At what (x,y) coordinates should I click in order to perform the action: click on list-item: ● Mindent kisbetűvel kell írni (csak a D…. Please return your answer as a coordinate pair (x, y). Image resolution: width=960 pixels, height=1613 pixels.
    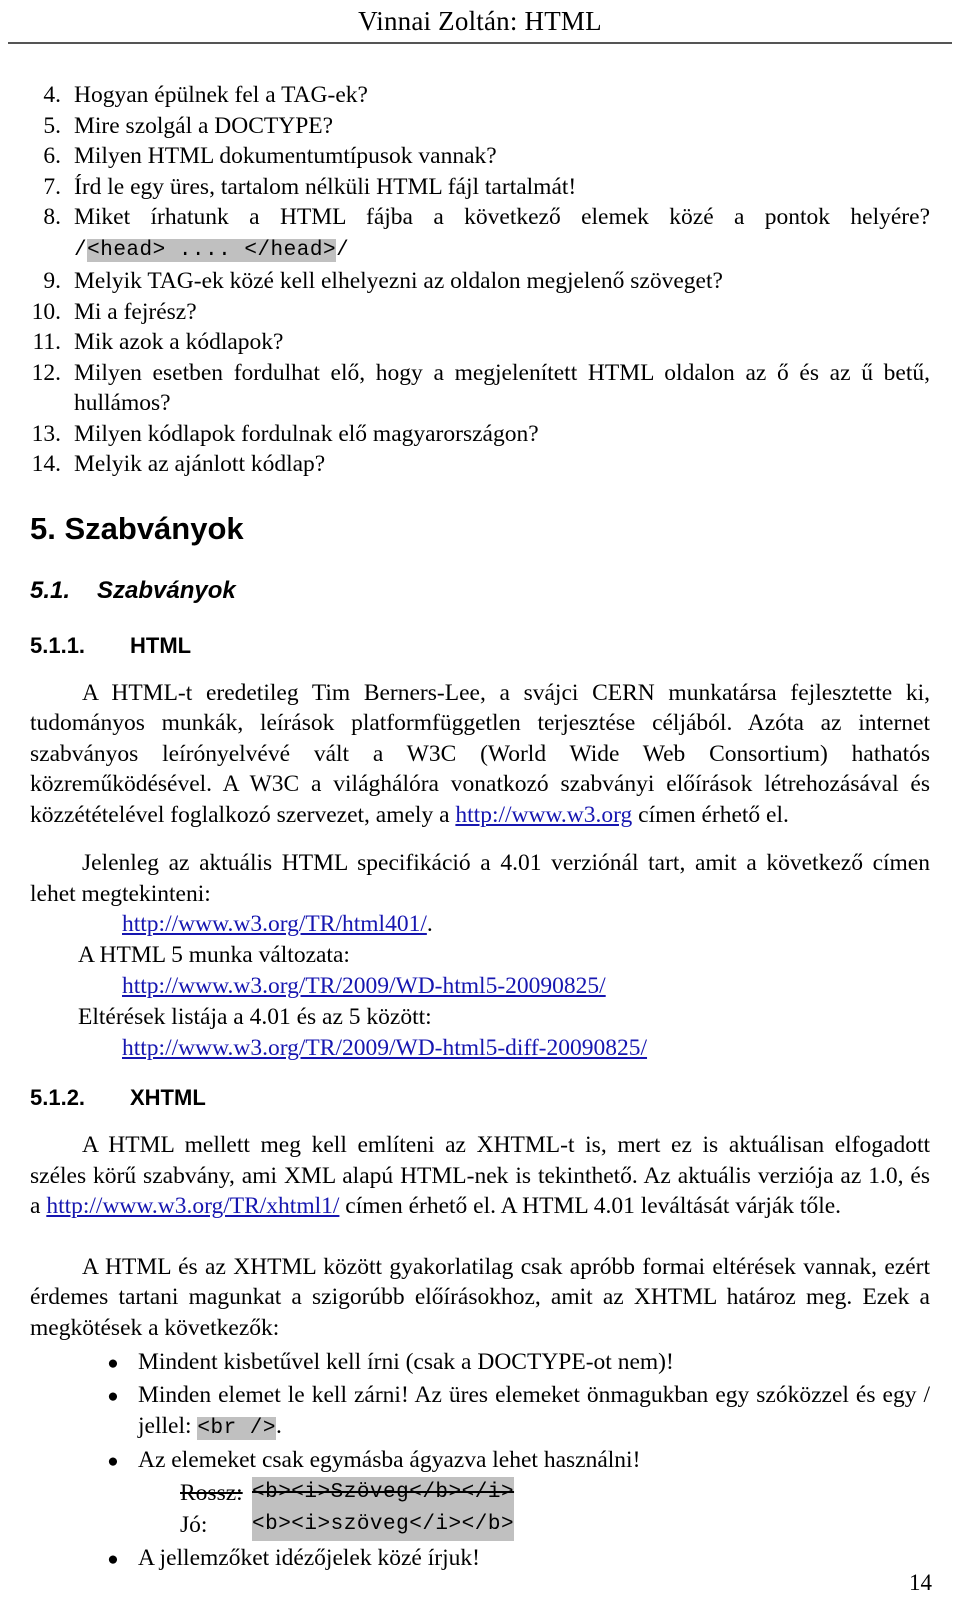
    Looking at the image, I should click on (480, 1363).